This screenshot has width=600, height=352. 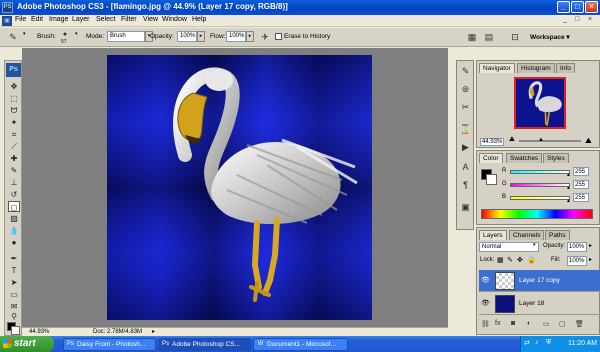 I want to click on brush-tool-icon: ✎, so click(x=14, y=170).